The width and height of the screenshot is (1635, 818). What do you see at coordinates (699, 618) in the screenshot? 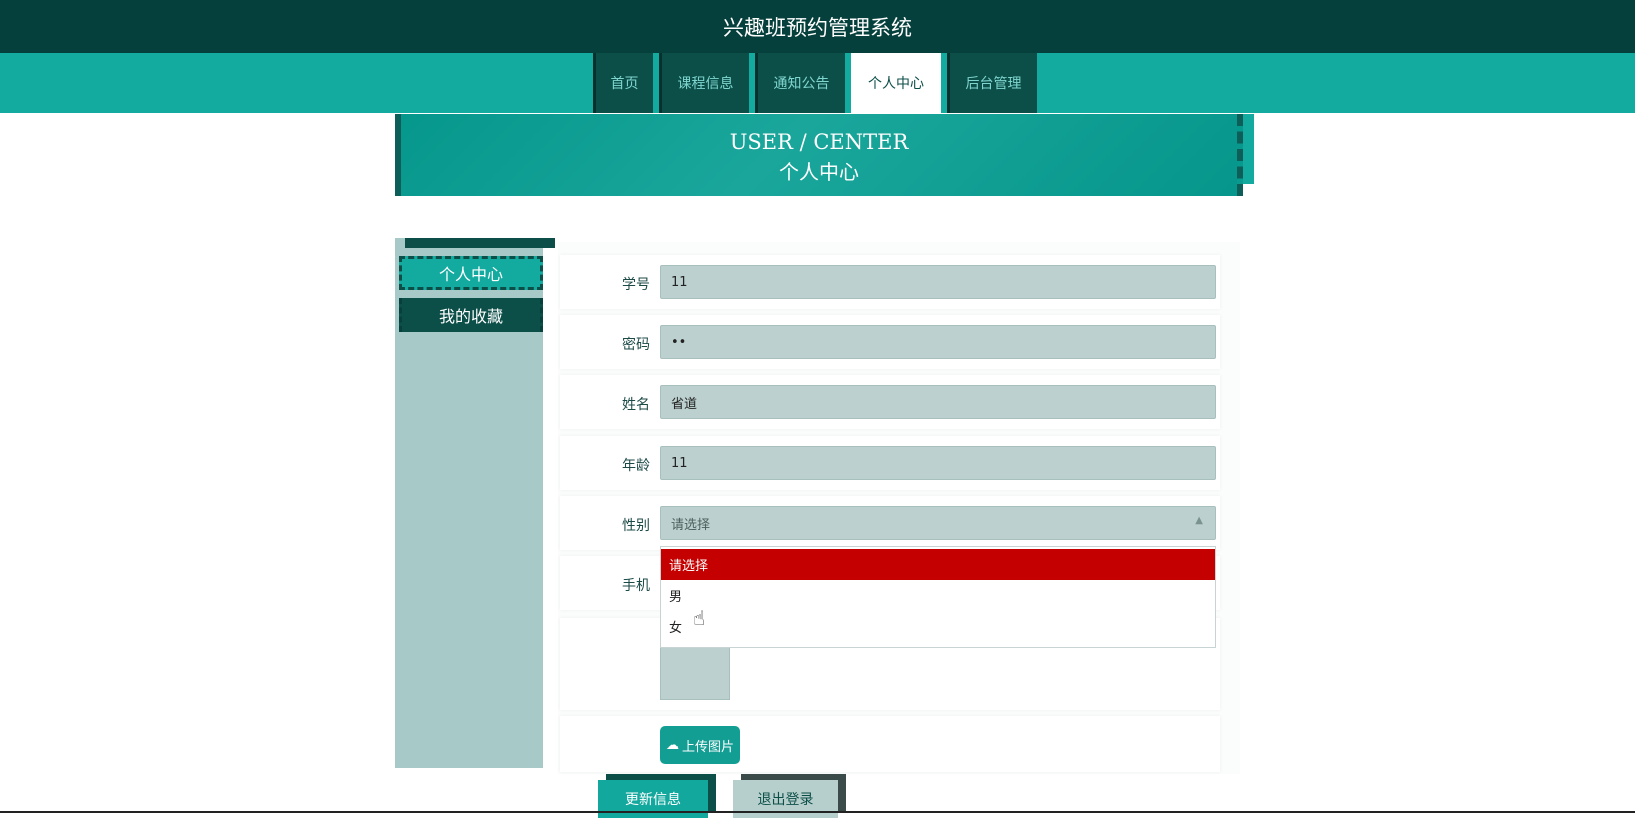
I see `hand-cursor-icon: ☝` at bounding box center [699, 618].